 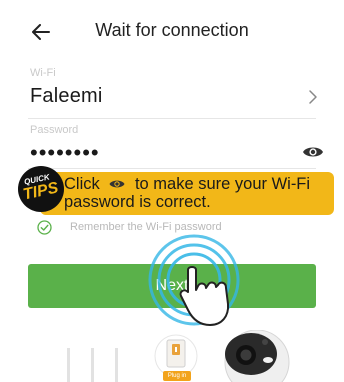 What do you see at coordinates (177, 376) in the screenshot?
I see `plug-in-label: Plug in` at bounding box center [177, 376].